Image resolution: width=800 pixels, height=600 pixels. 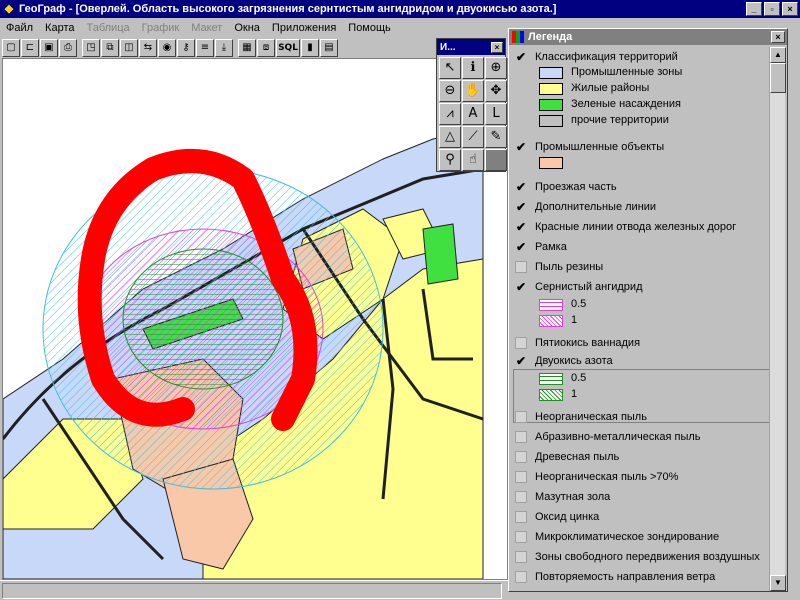 I want to click on no2-zone, so click(x=203, y=319).